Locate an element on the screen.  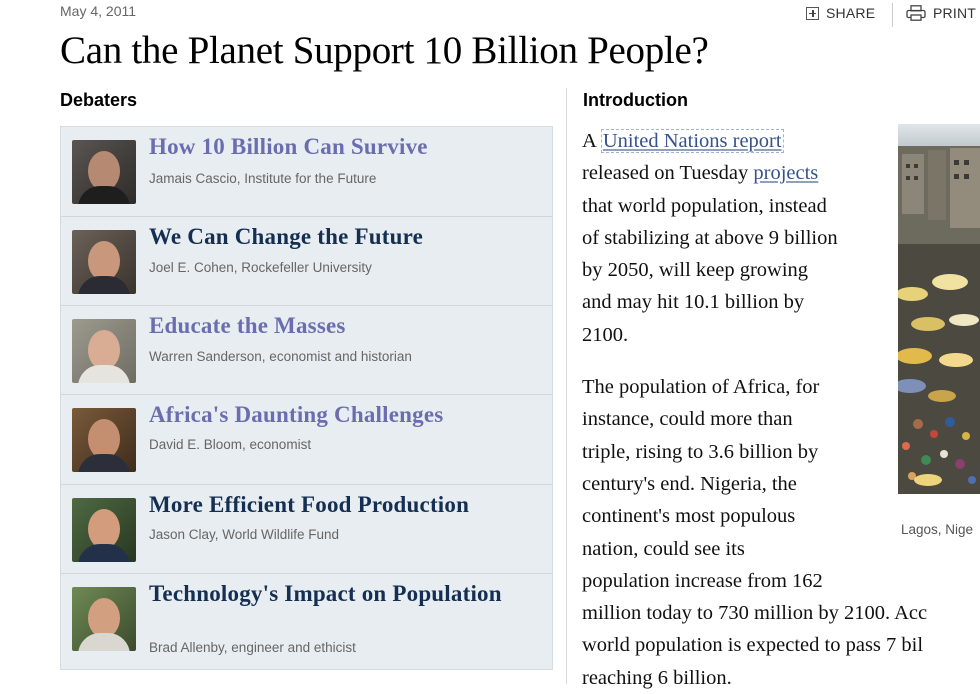
intro-text: nation, could see its is located at coordinates (663, 548).